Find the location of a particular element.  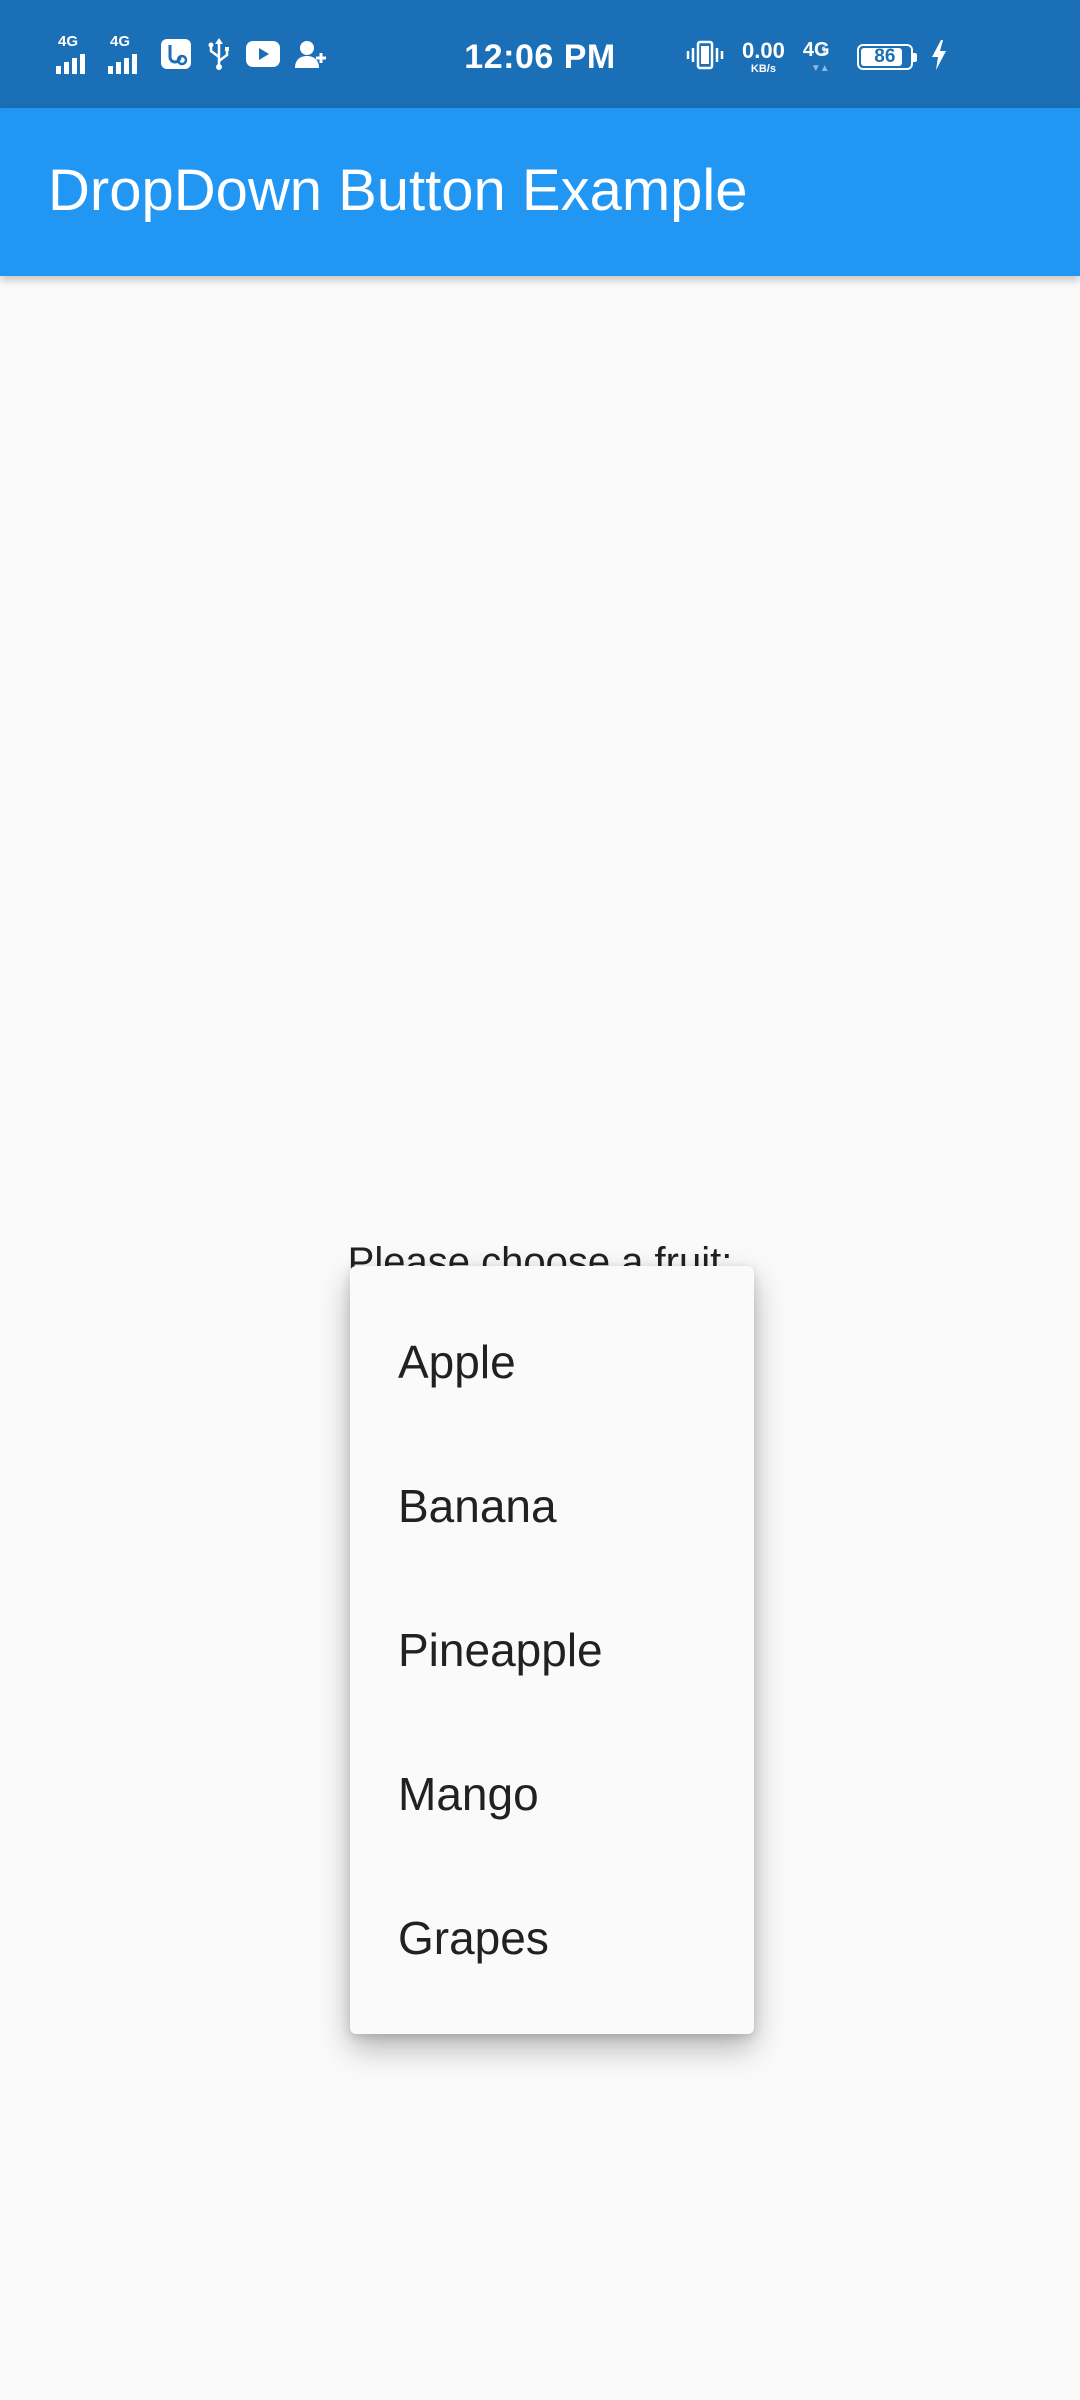

data-network-icon: 4G 1 ▼▲ is located at coordinates (821, 57).